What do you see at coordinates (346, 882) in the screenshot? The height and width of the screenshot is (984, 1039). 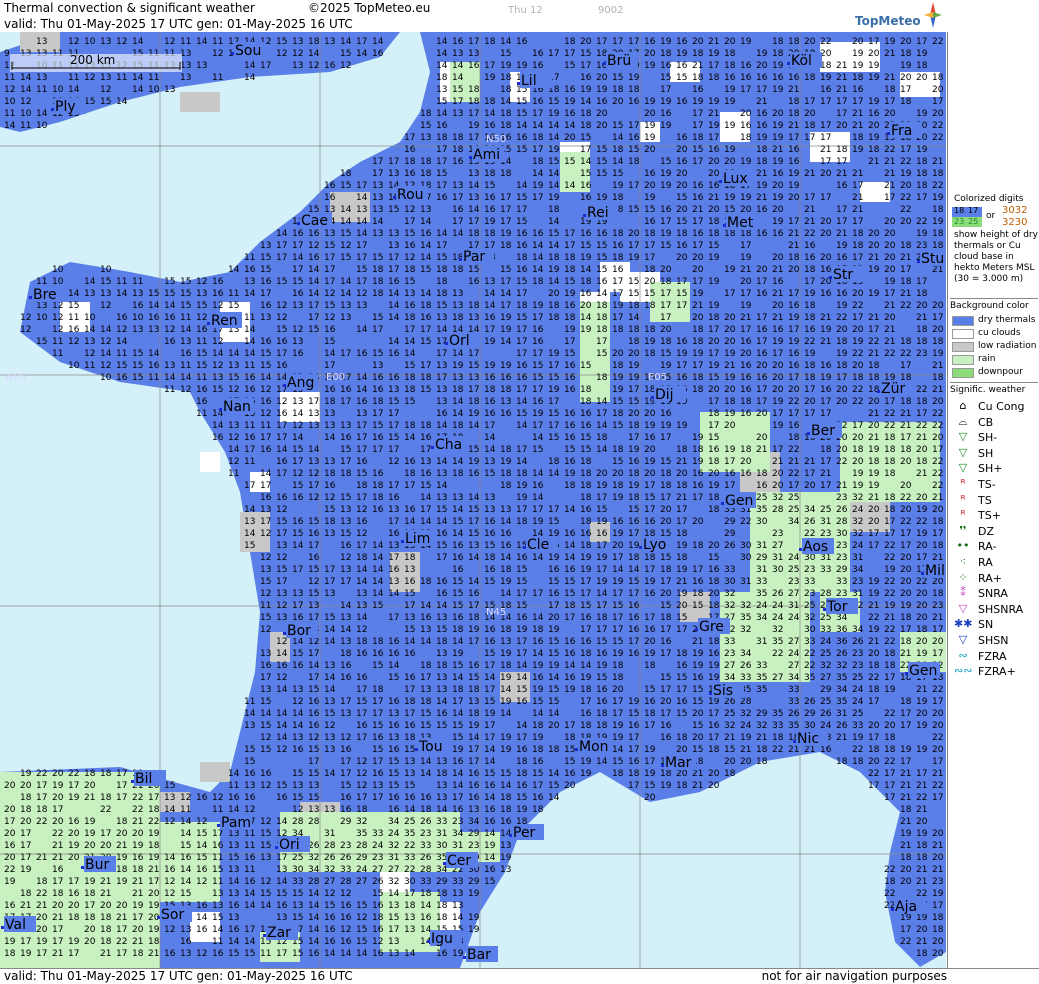 I see `thermal-height-digit: 28` at bounding box center [346, 882].